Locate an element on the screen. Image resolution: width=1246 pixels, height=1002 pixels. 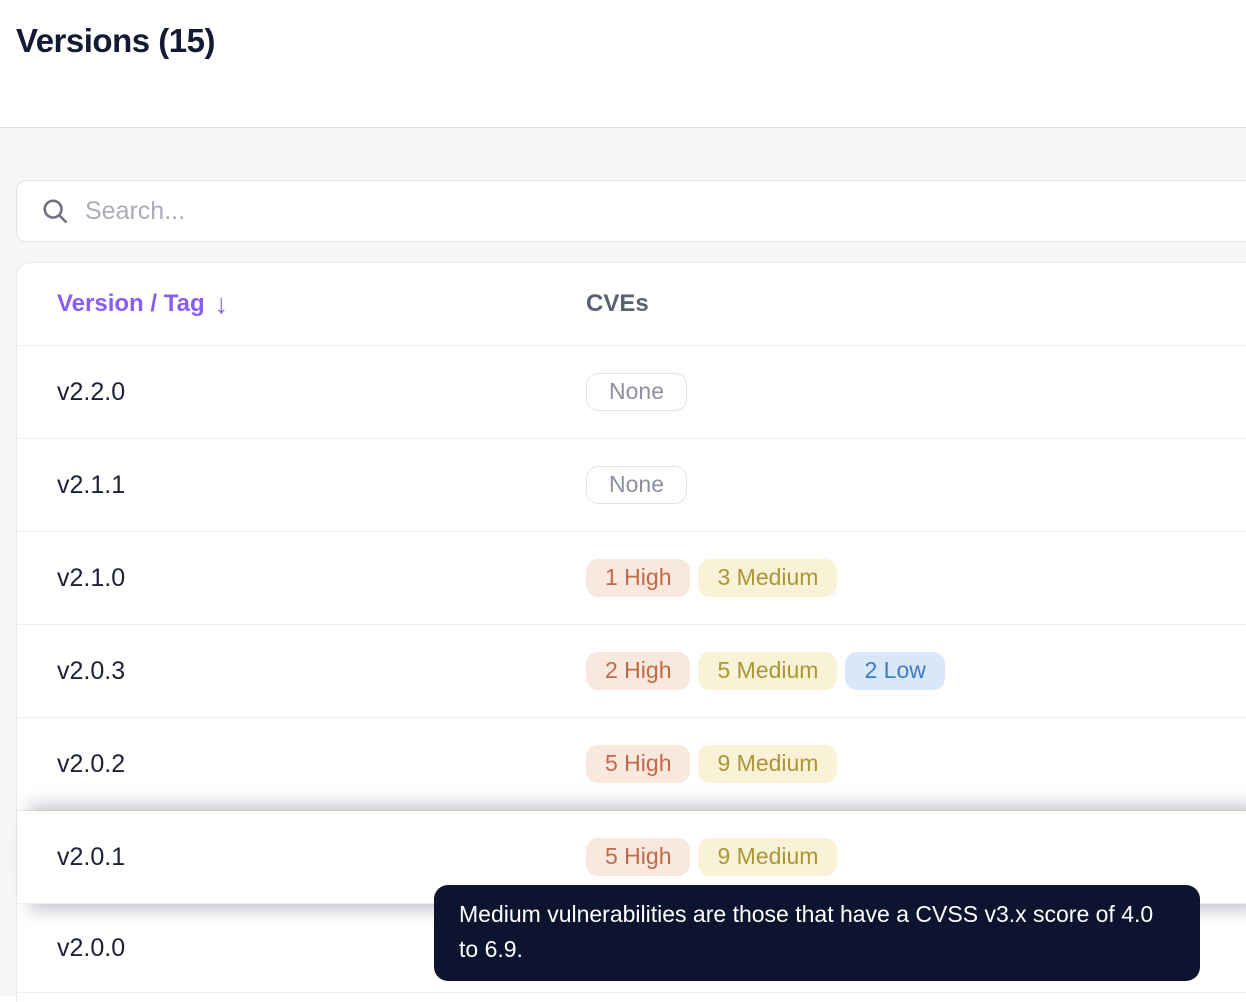
search-input is located at coordinates (665, 211).